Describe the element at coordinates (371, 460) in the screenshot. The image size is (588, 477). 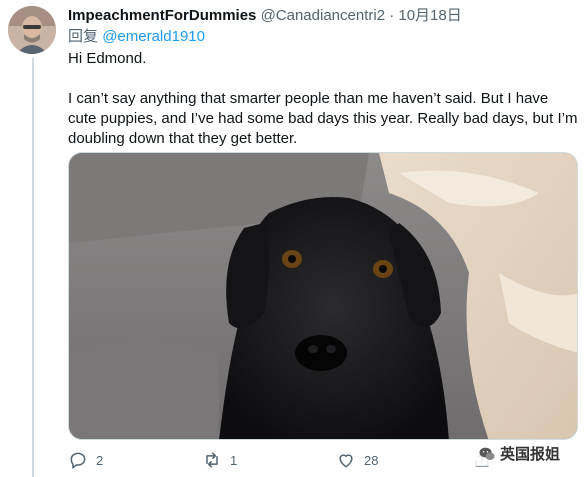
I see `like-count: 28` at that location.